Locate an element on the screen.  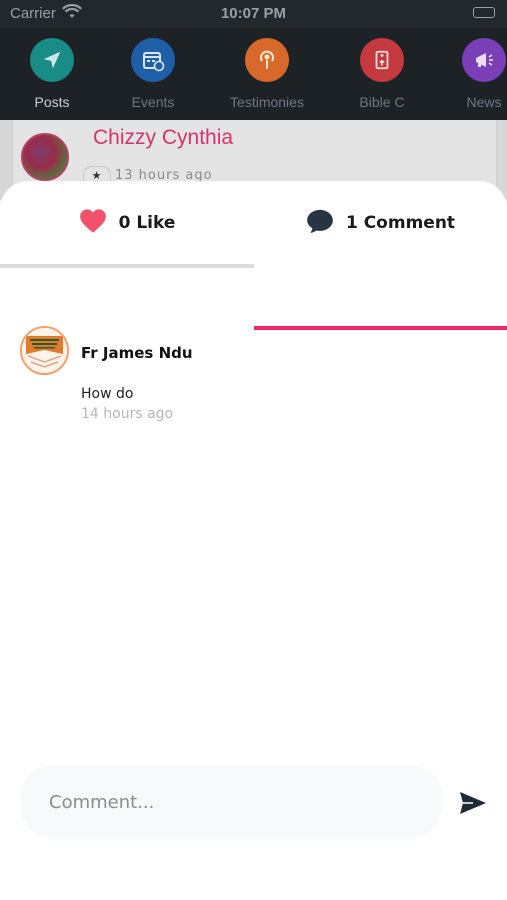
comment-text: How do is located at coordinates (107, 394).